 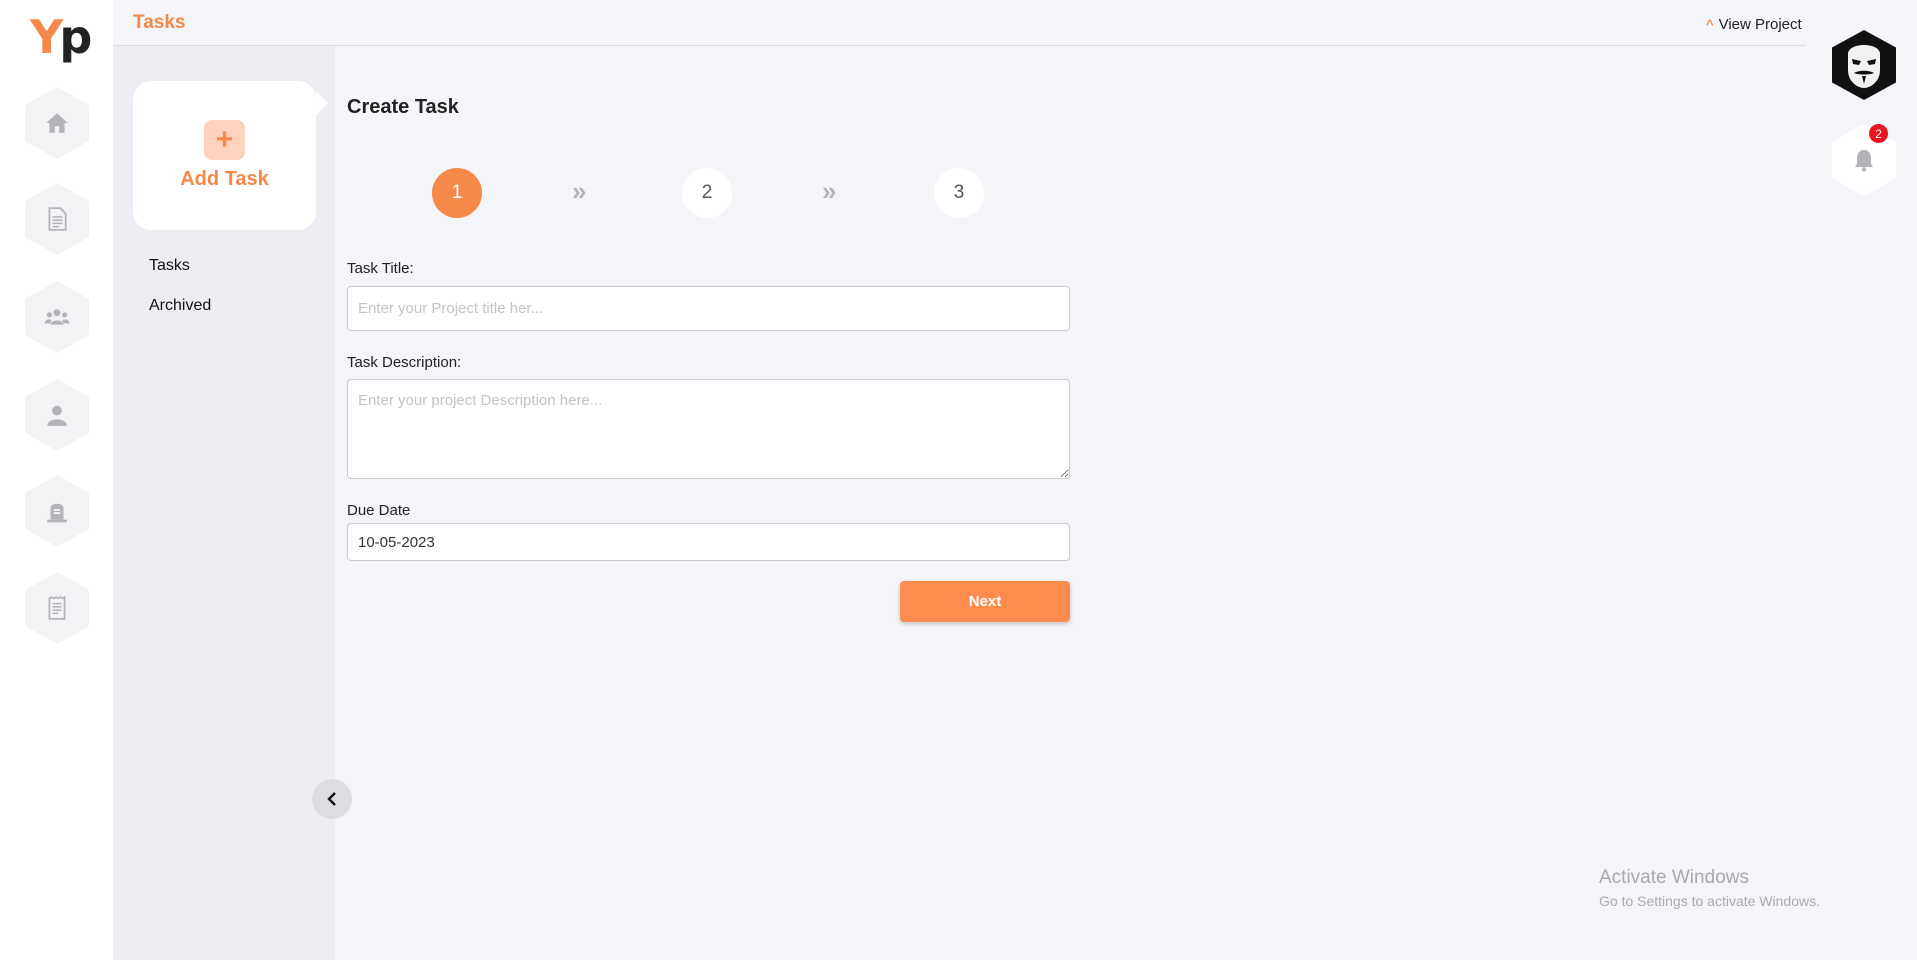 I want to click on step-2: 2, so click(x=707, y=193).